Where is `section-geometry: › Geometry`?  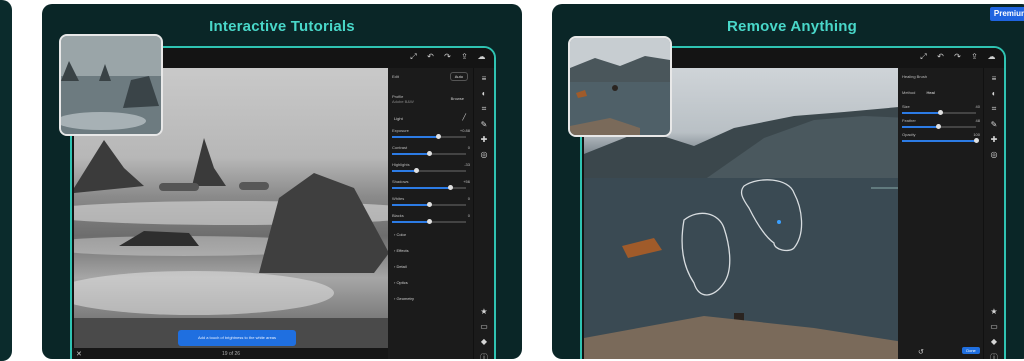 section-geometry: › Geometry is located at coordinates (404, 298).